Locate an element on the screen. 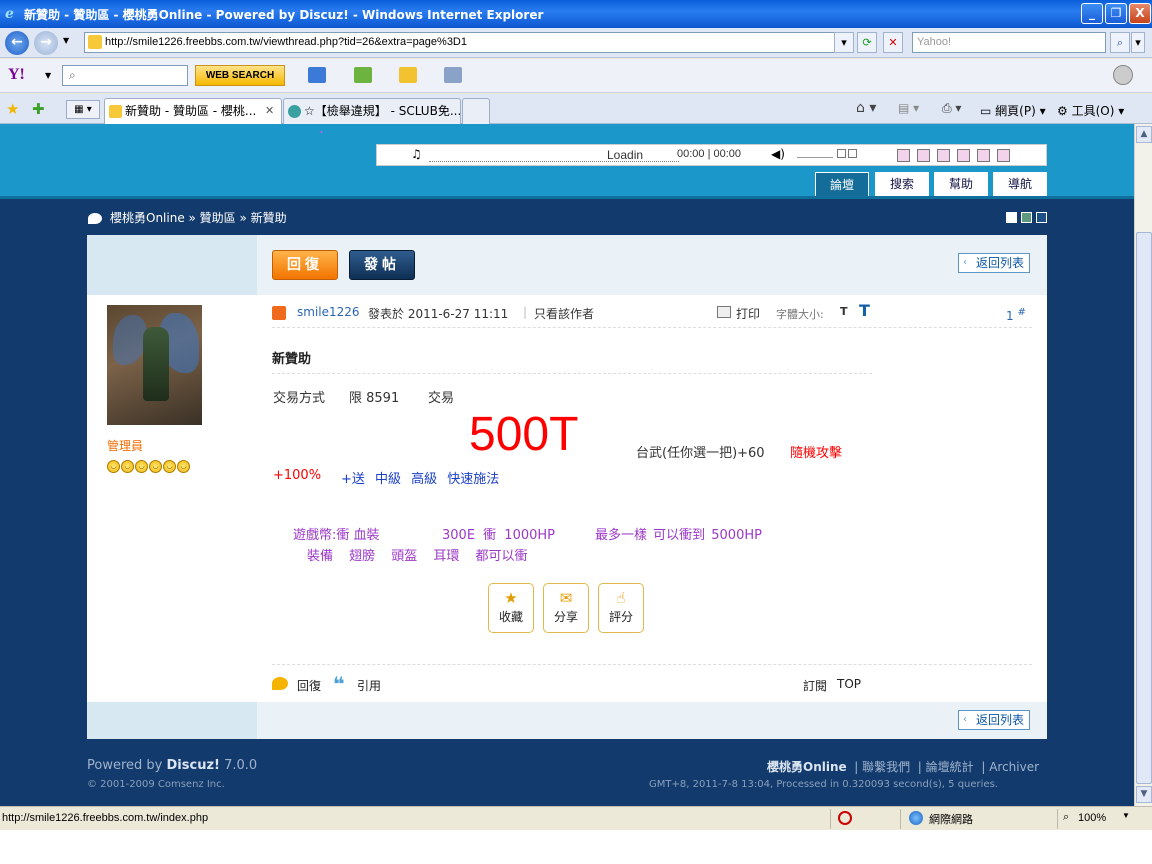 This screenshot has width=1152, height=864. scroll-up-arrow: ▲ is located at coordinates (1144, 134).